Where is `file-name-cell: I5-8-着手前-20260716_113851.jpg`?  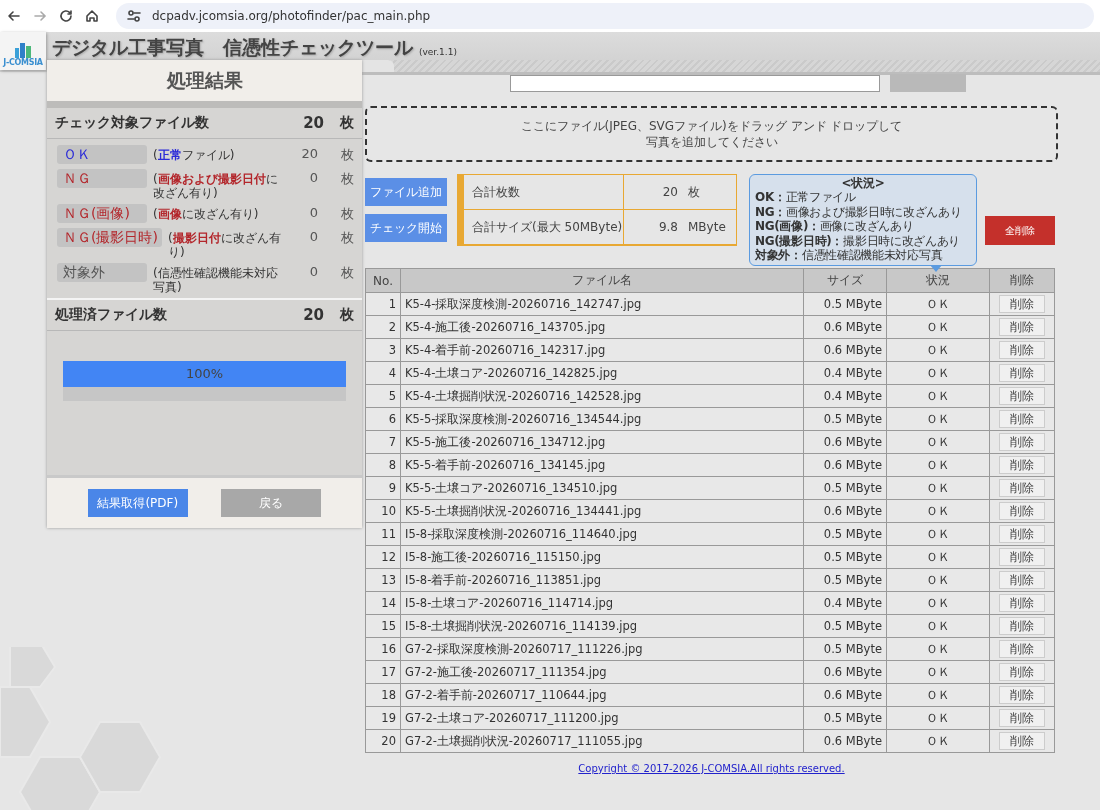
file-name-cell: I5-8-着手前-20260716_113851.jpg is located at coordinates (602, 580).